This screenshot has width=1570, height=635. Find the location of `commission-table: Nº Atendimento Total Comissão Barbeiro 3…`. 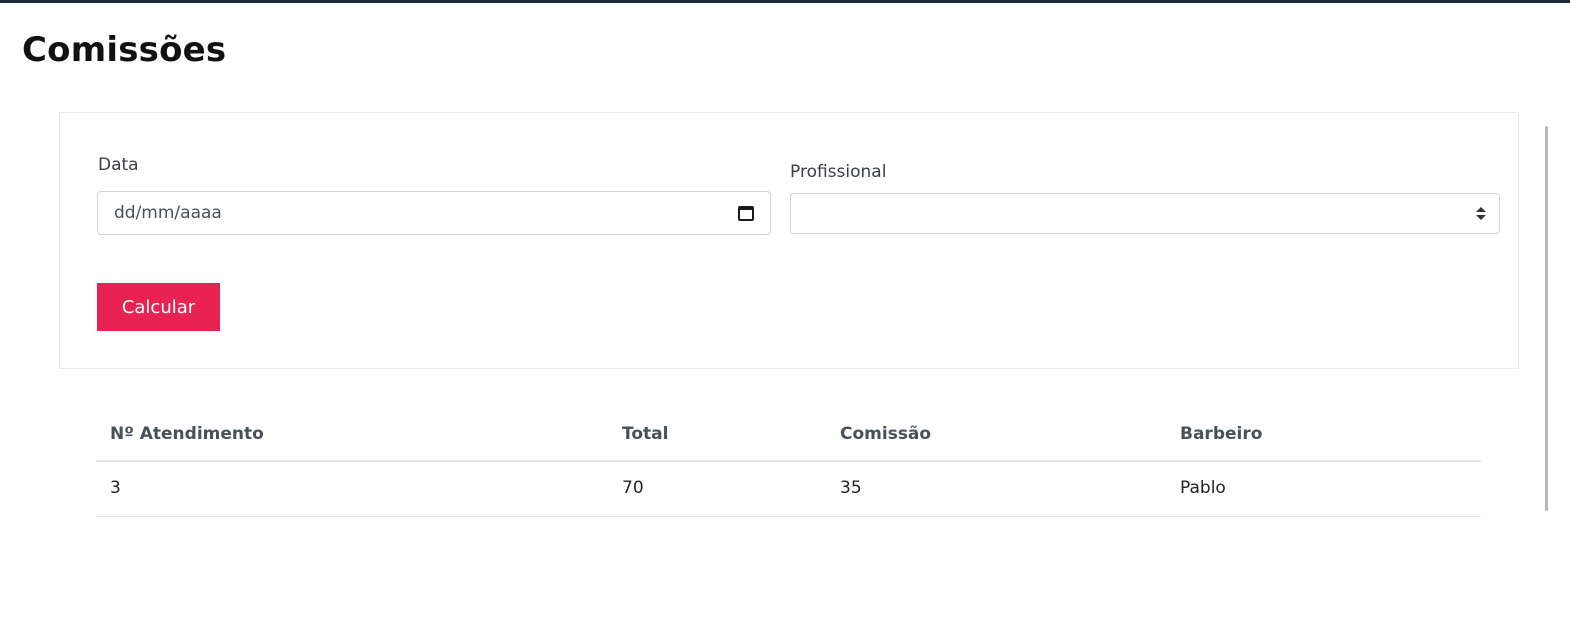

commission-table: Nº Atendimento Total Comissão Barbeiro 3… is located at coordinates (788, 463).